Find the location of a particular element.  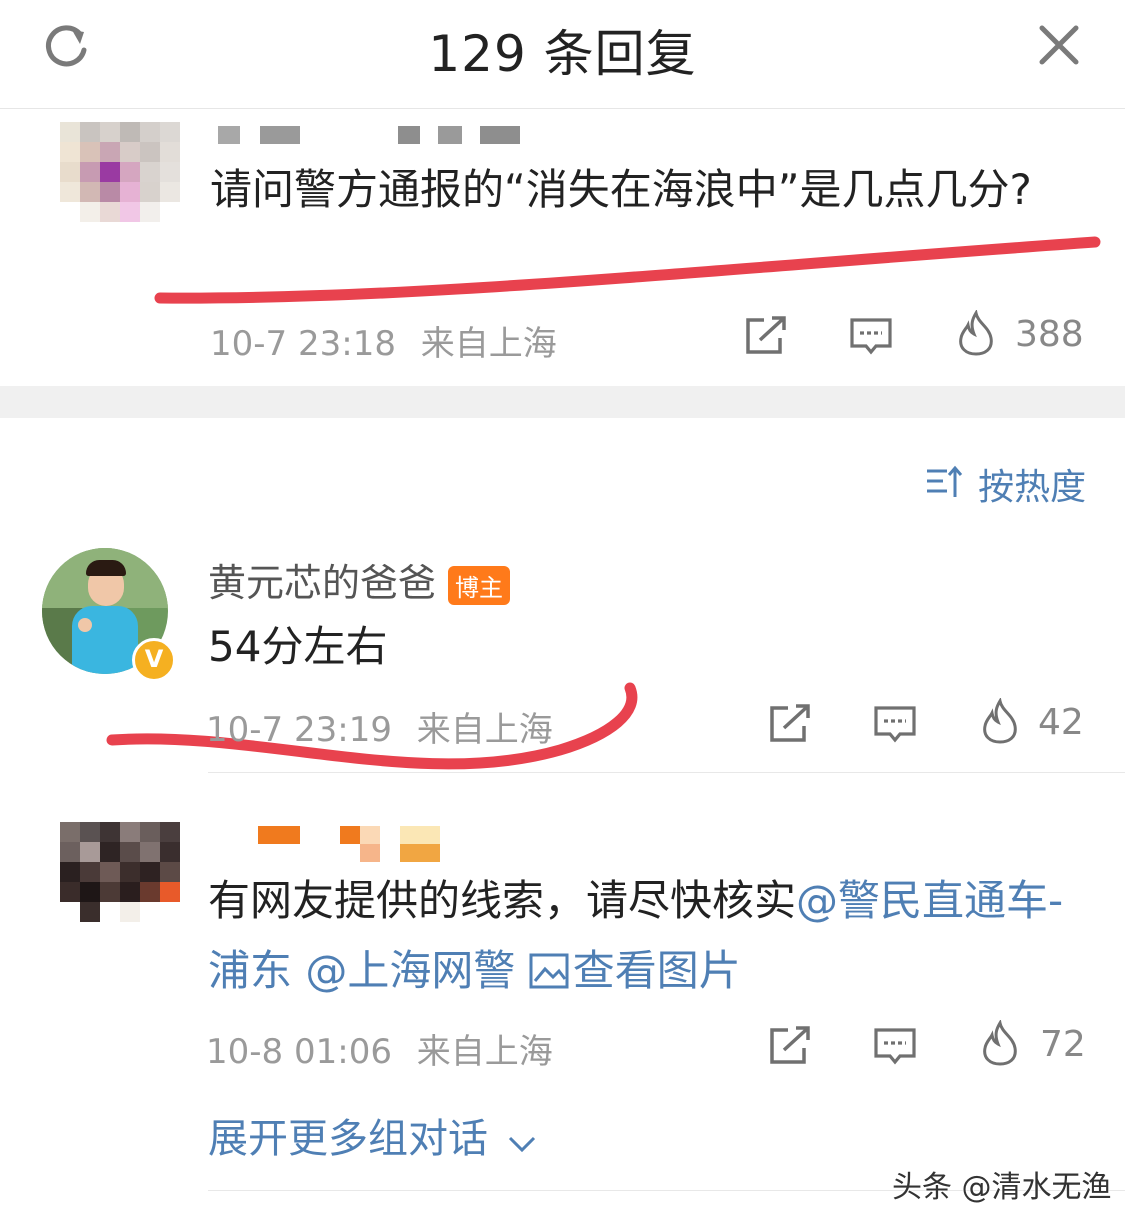

divider is located at coordinates (666, 772).